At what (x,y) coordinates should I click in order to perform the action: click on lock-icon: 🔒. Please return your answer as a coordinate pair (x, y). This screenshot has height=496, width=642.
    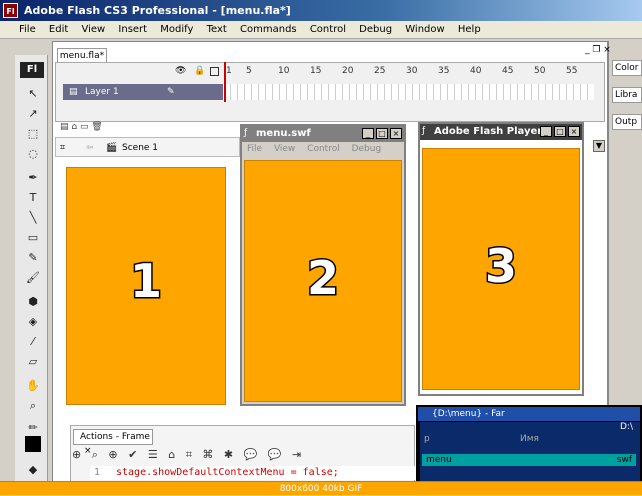
    Looking at the image, I should click on (199, 71).